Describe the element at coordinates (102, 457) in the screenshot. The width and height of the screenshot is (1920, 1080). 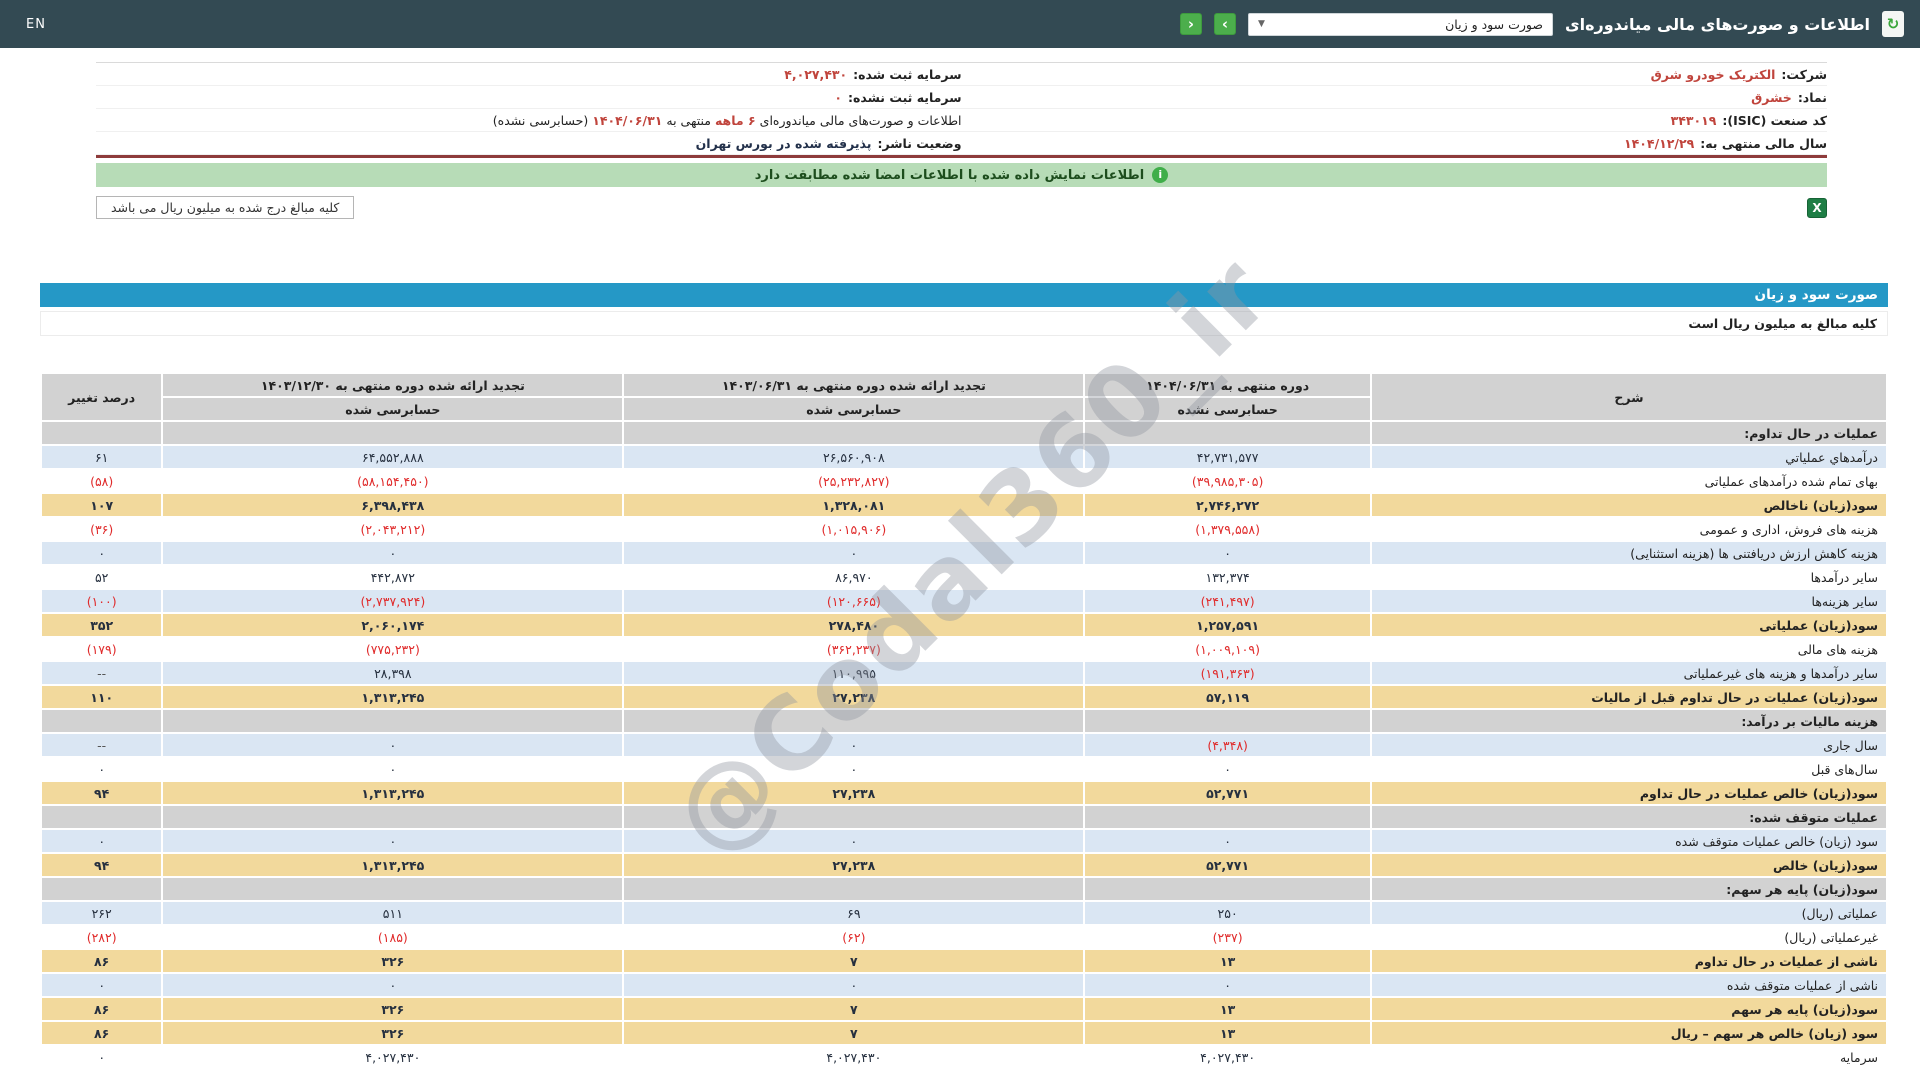
I see `row-value: ۶۱` at that location.